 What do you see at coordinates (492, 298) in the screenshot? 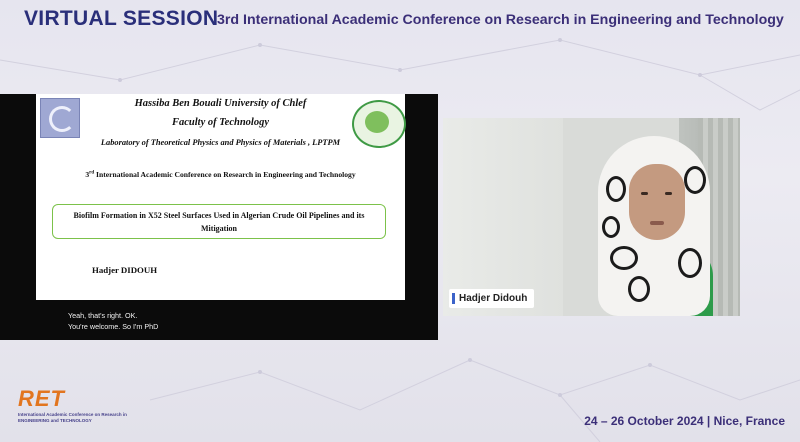
I see `participant-name-tag: Hadjer Didouh` at bounding box center [492, 298].